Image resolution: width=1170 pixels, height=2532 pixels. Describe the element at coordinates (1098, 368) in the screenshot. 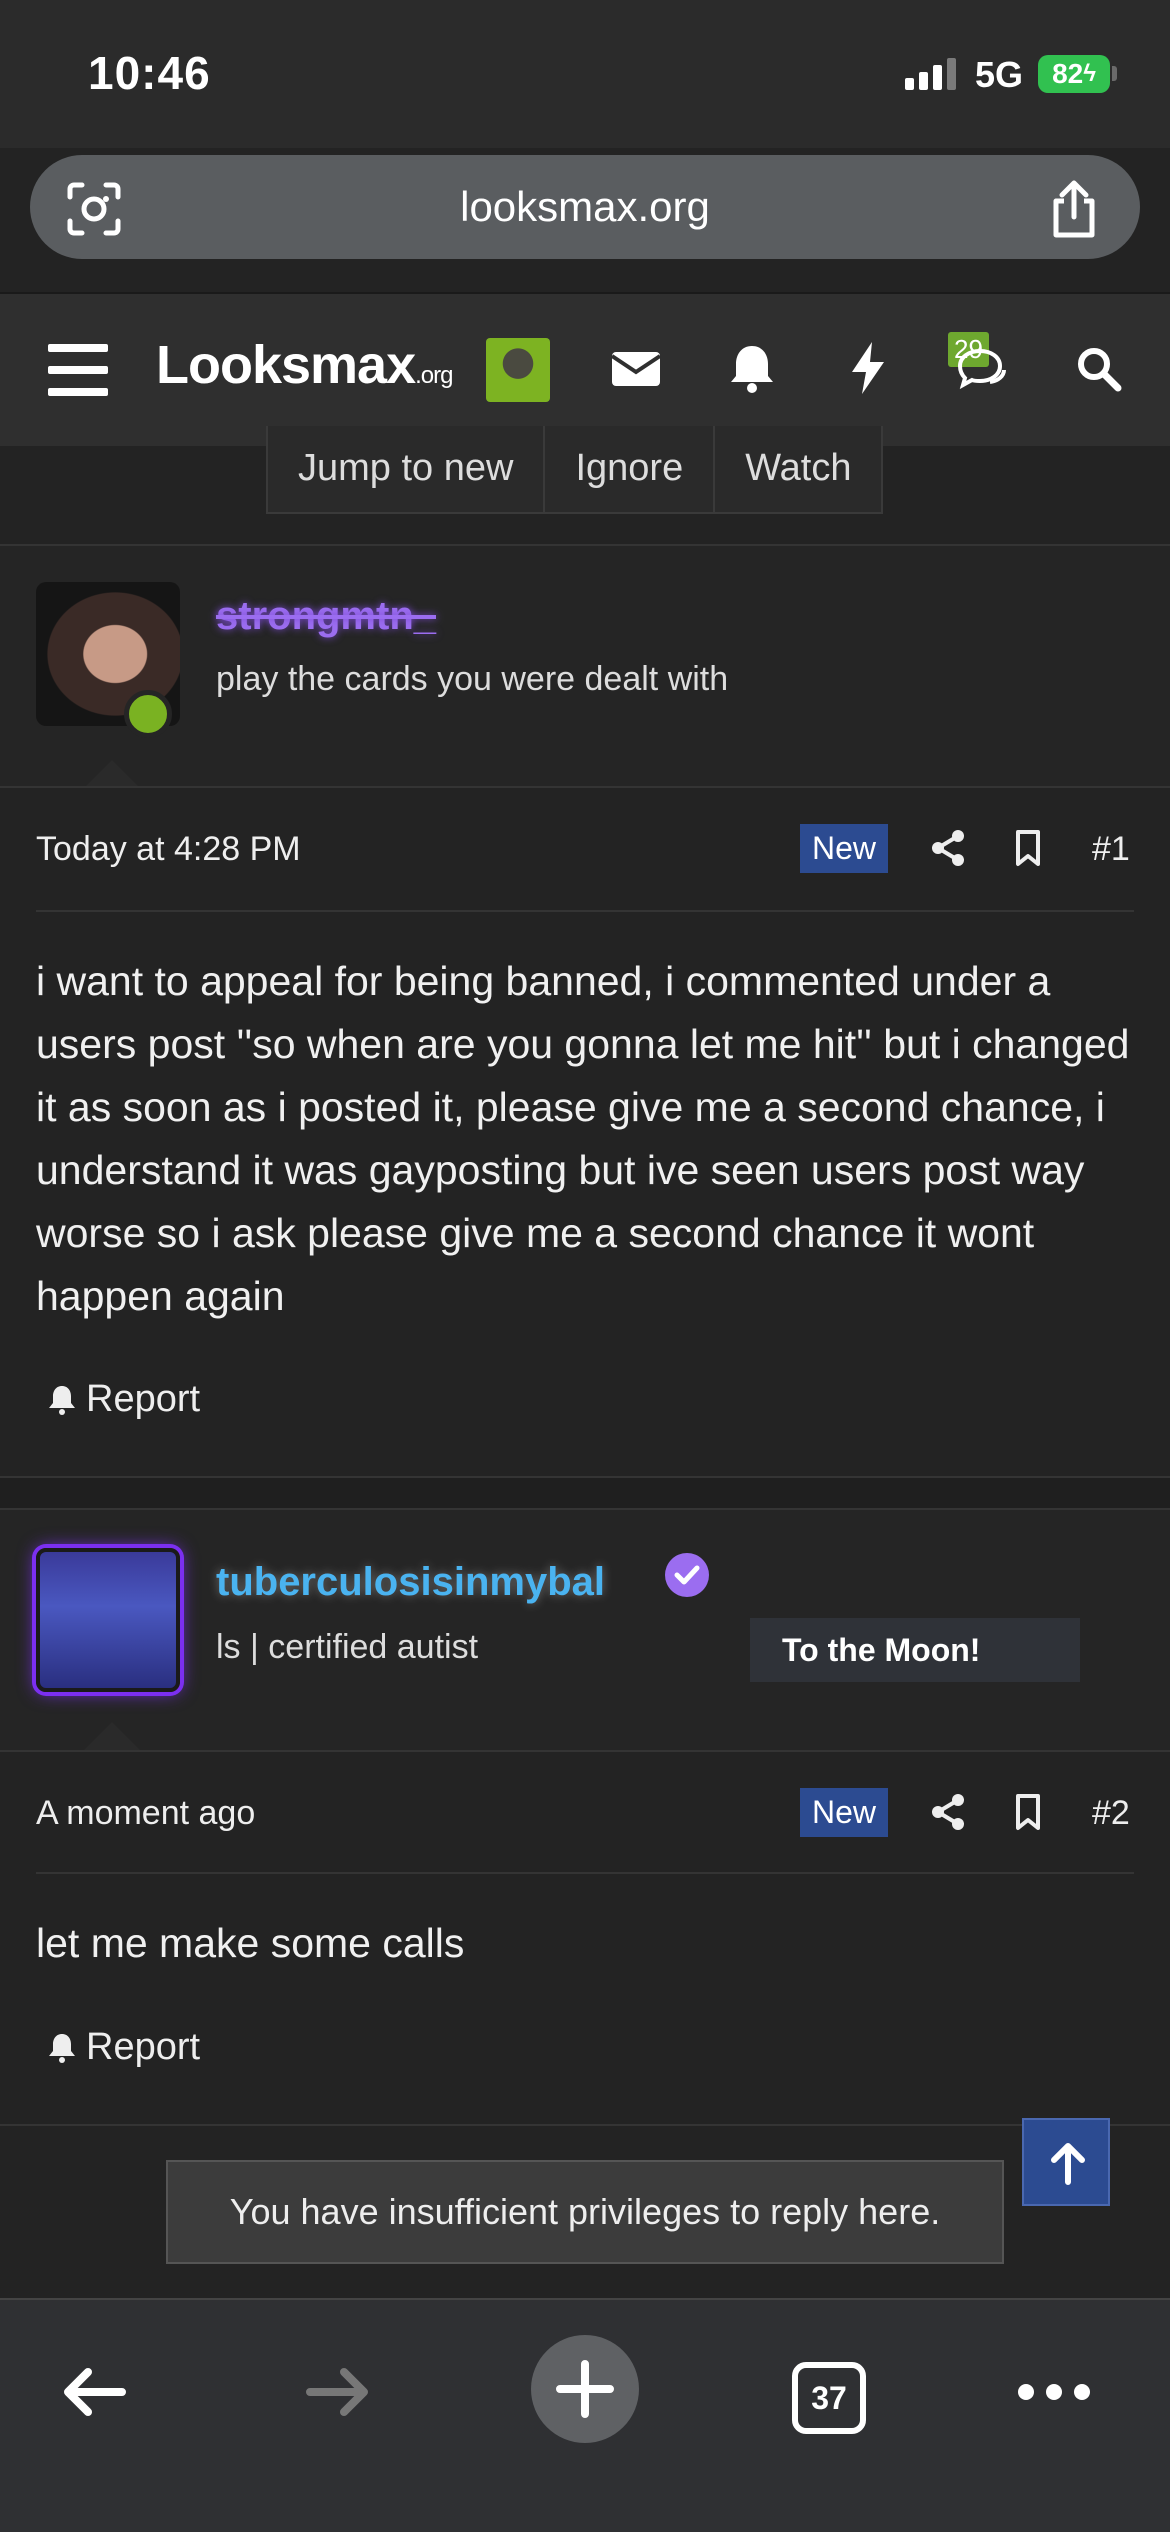

I see `search-icon` at that location.